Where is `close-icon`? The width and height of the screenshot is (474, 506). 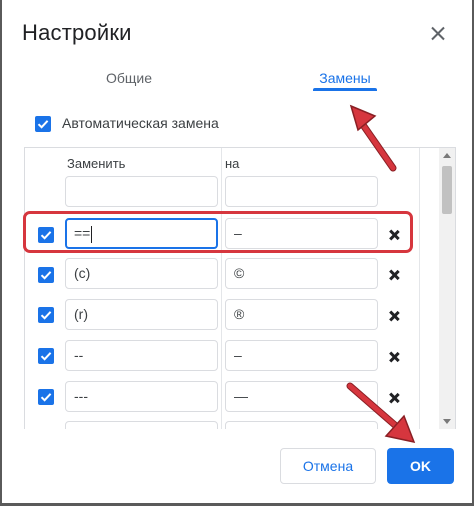 close-icon is located at coordinates (438, 34).